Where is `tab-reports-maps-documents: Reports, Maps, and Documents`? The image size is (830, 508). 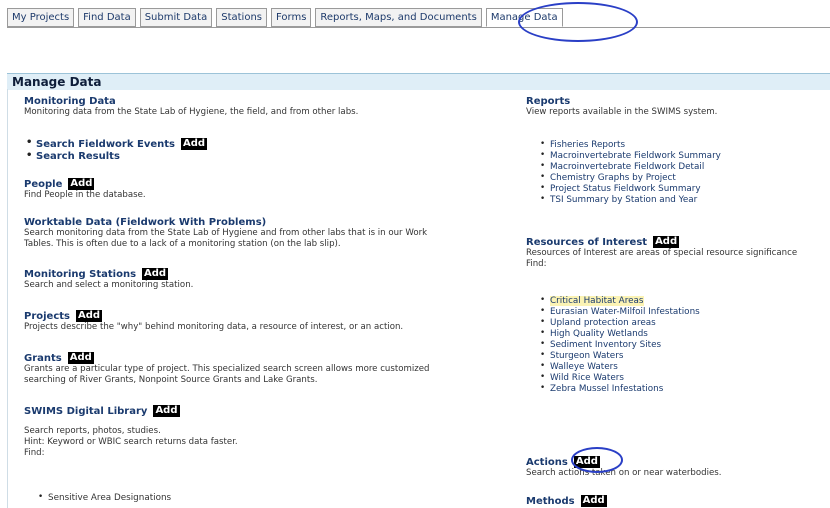 tab-reports-maps-documents: Reports, Maps, and Documents is located at coordinates (398, 17).